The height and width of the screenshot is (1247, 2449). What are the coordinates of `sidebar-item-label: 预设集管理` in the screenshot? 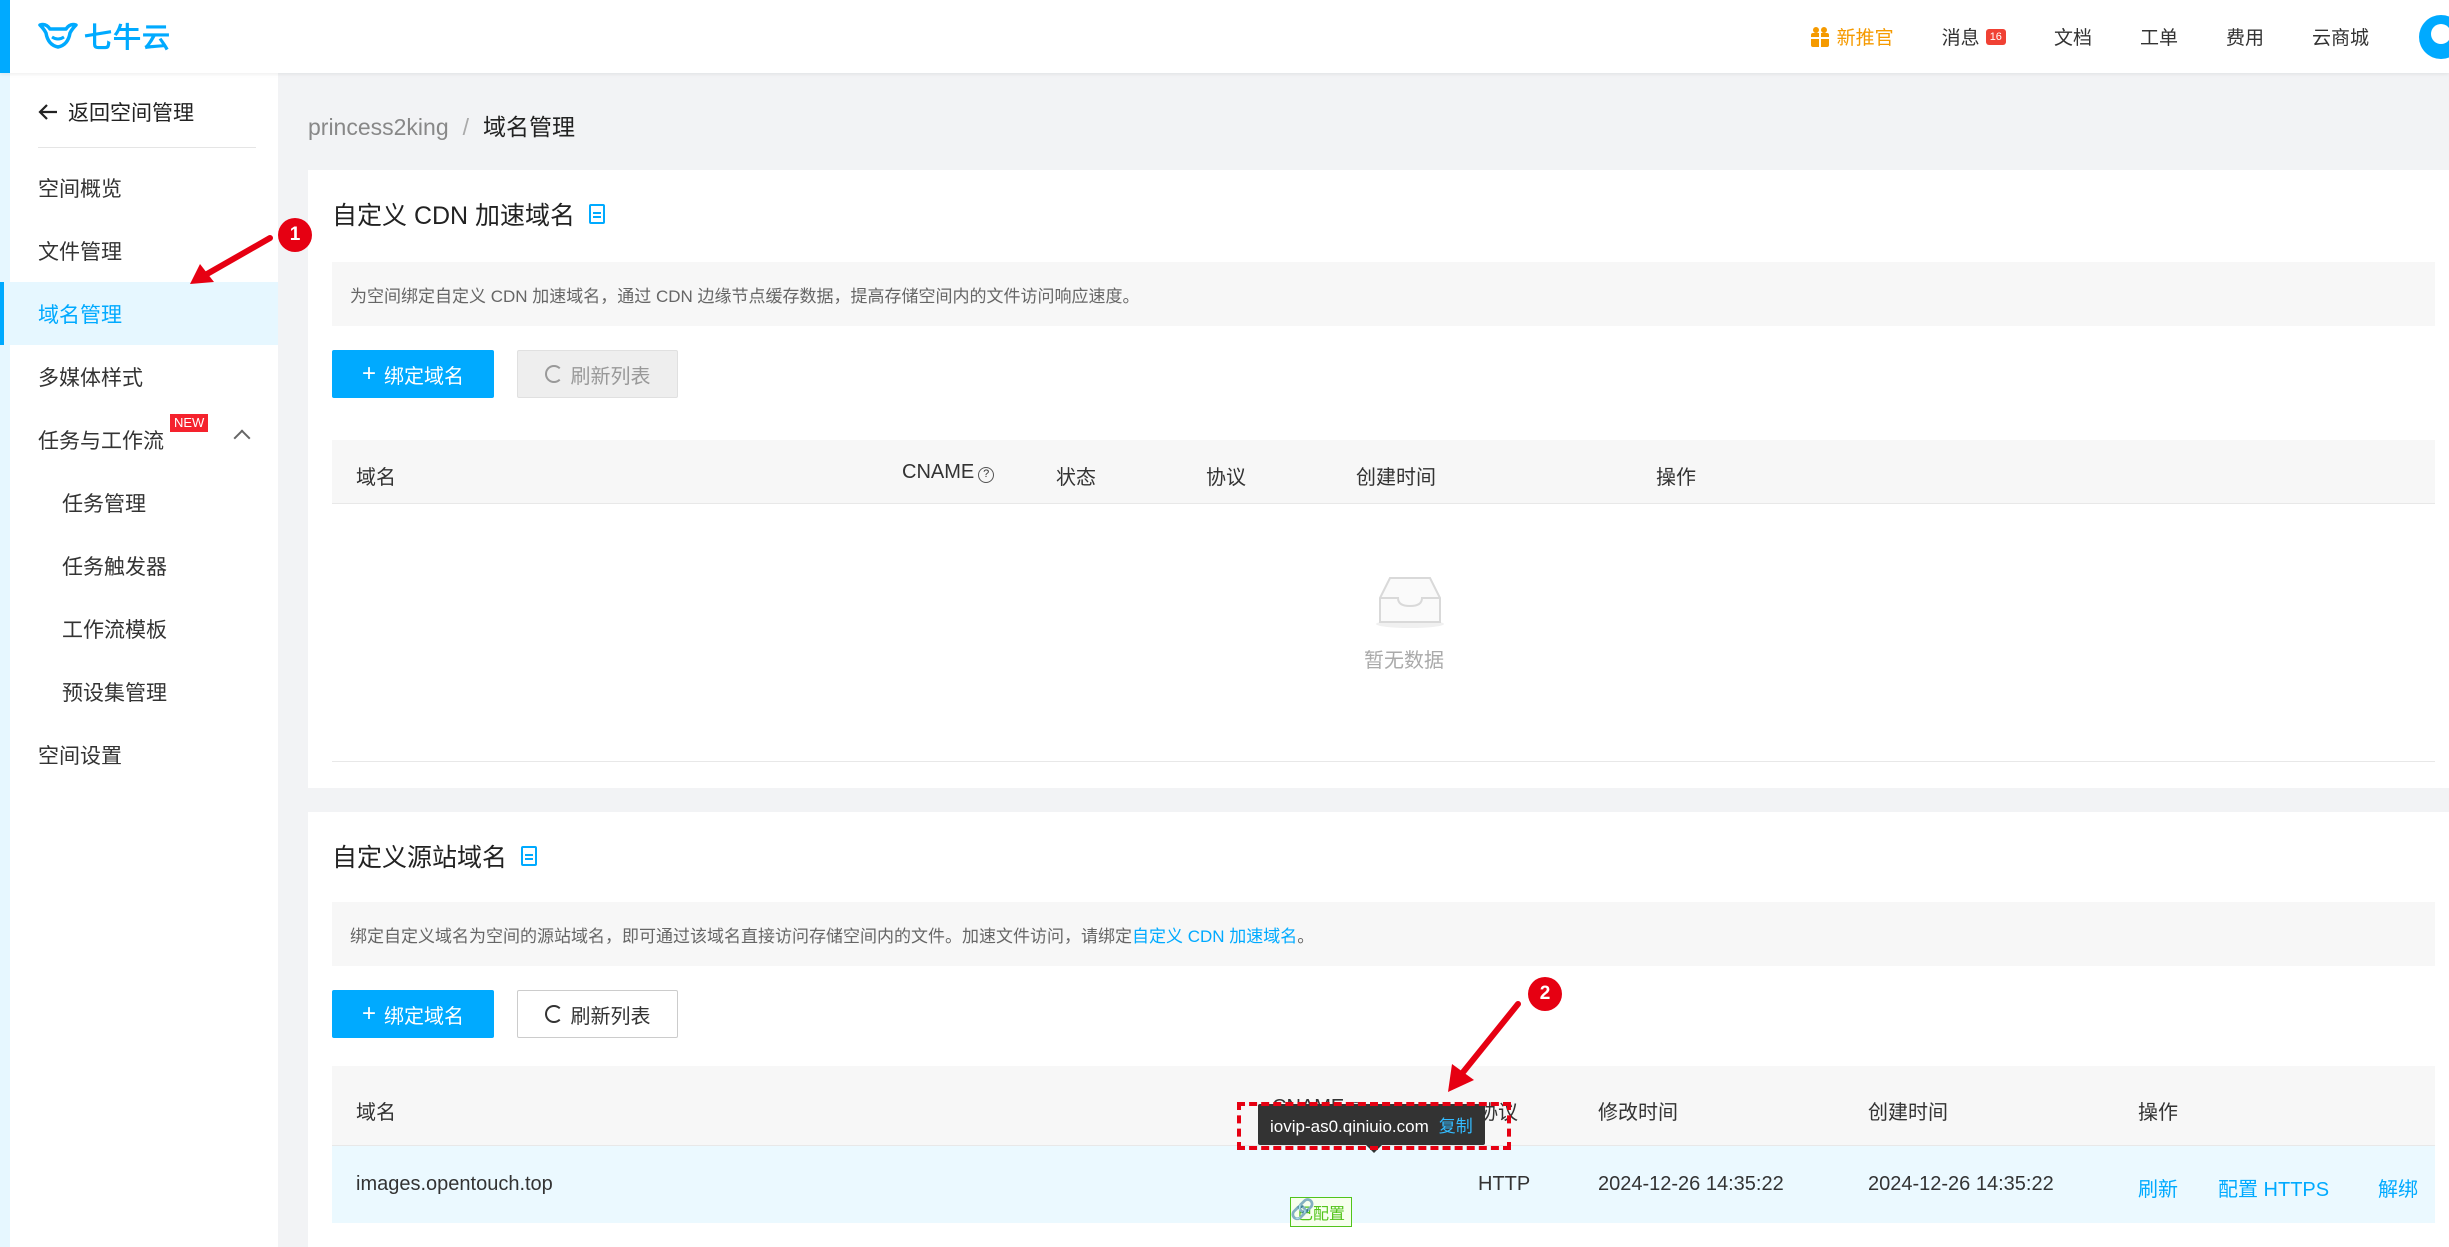 It's located at (114, 693).